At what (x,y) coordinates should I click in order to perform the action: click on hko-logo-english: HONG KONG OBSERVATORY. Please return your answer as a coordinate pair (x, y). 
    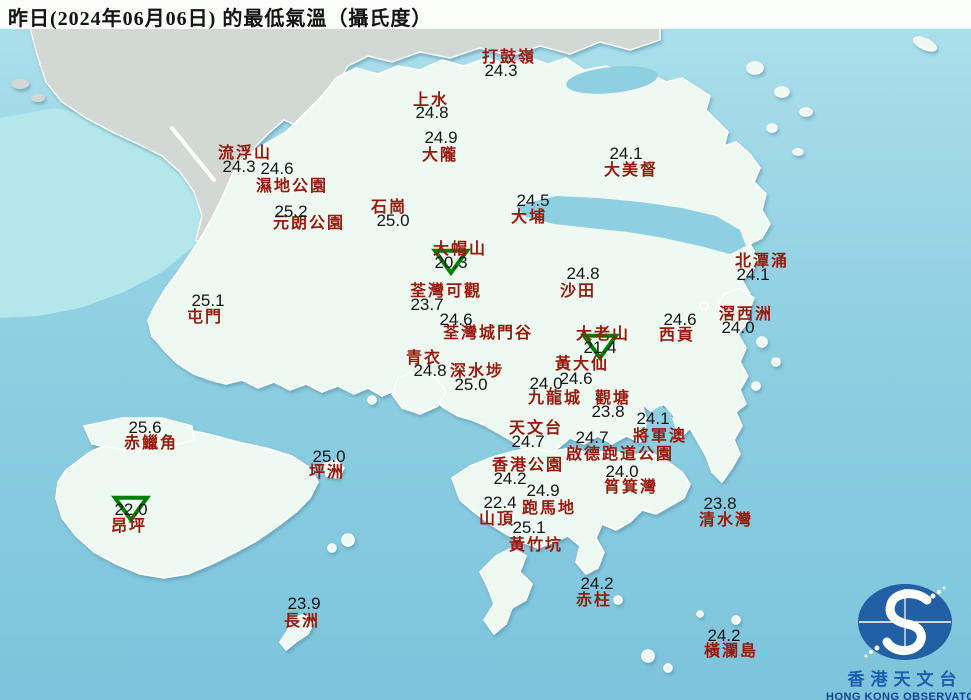
    Looking at the image, I should click on (898, 695).